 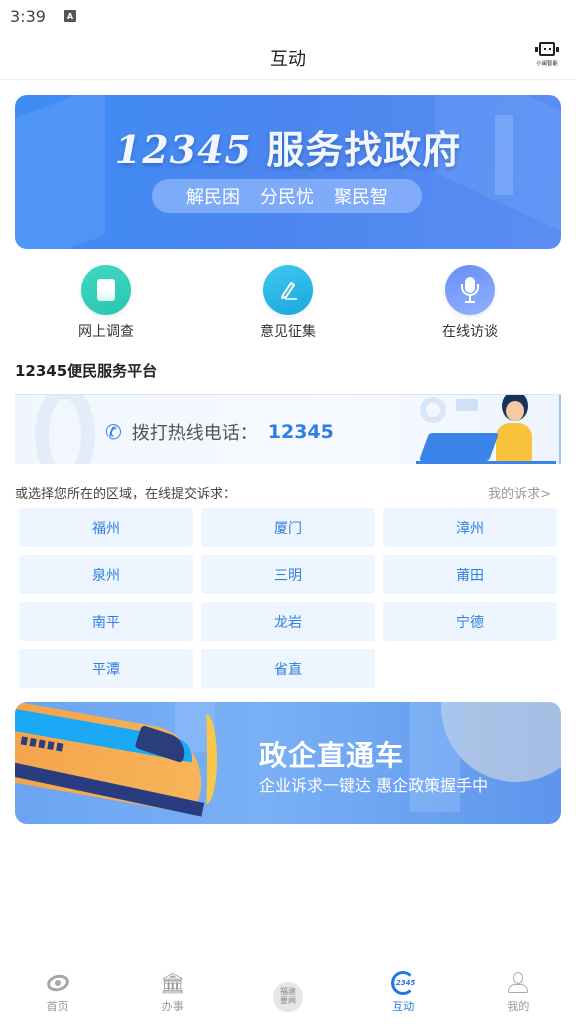 I want to click on assistant-button: 小闽智能, so click(x=547, y=54).